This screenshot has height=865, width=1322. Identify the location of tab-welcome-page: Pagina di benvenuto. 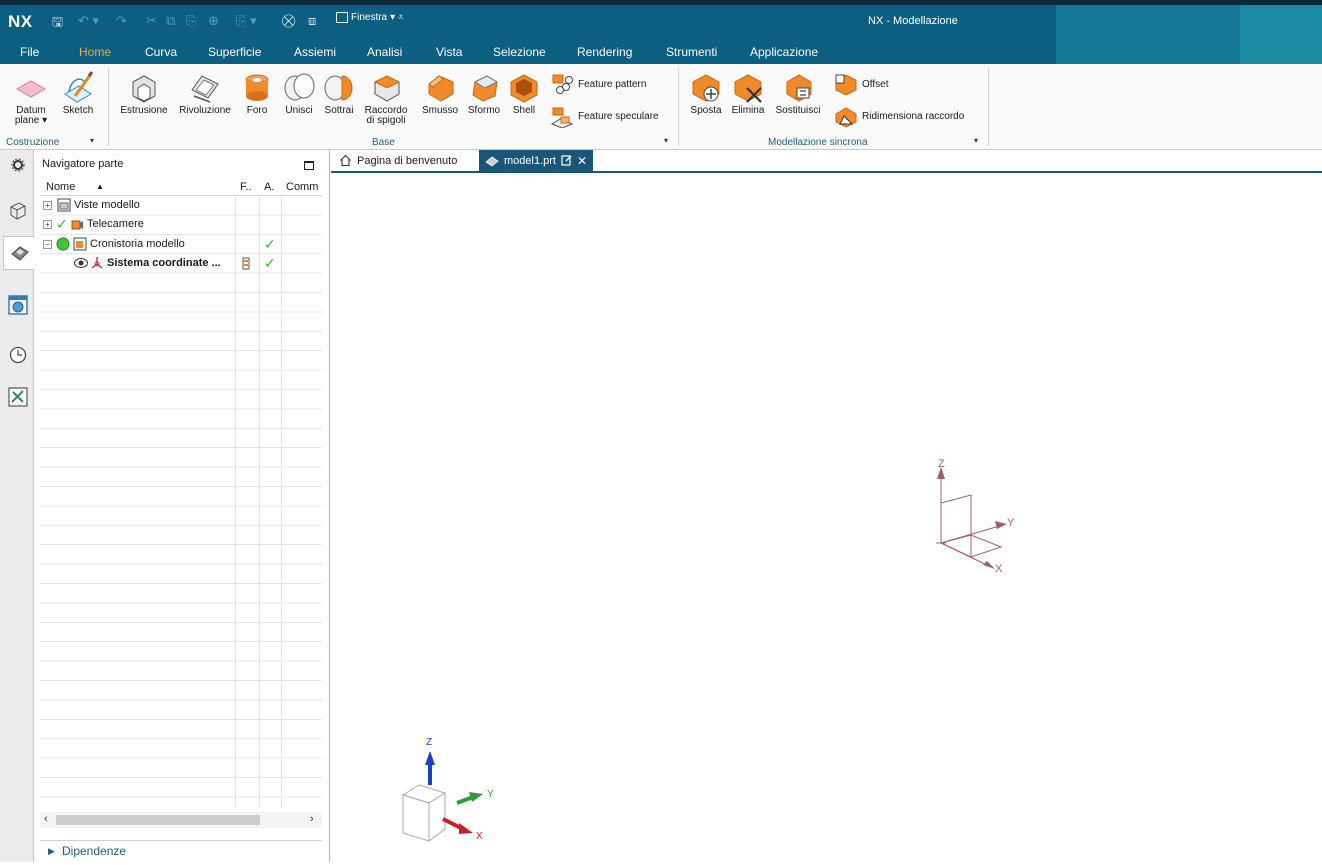
(398, 160).